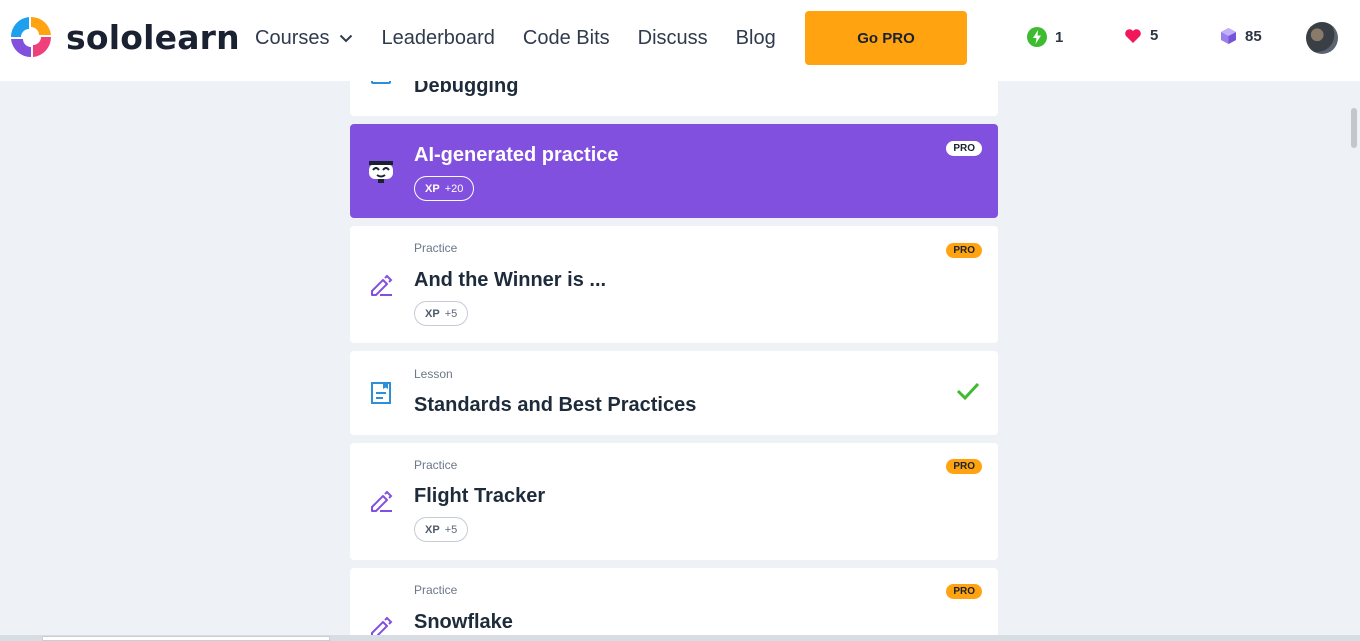  What do you see at coordinates (756, 38) in the screenshot?
I see `nav-blog: Blog` at bounding box center [756, 38].